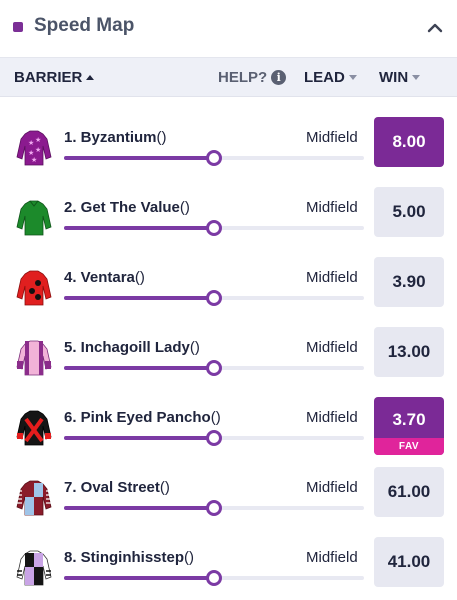 The image size is (457, 600). What do you see at coordinates (99, 277) in the screenshot?
I see `runner-name-text: 4. Ventara` at bounding box center [99, 277].